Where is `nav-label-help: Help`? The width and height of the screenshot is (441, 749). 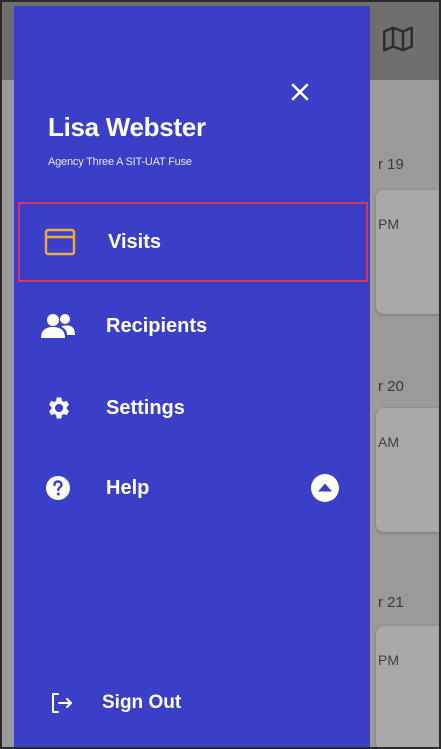
nav-label-help: Help is located at coordinates (128, 487).